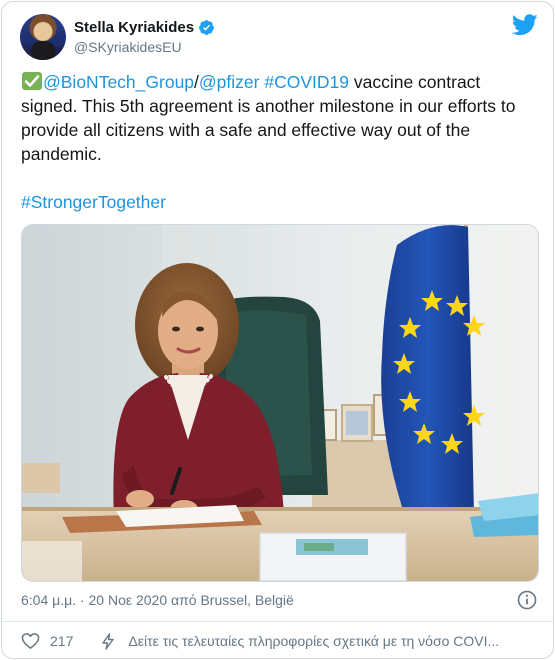 Image resolution: width=555 pixels, height=660 pixels. What do you see at coordinates (118, 82) in the screenshot?
I see `mention-biontech: @BioNTech_Group` at bounding box center [118, 82].